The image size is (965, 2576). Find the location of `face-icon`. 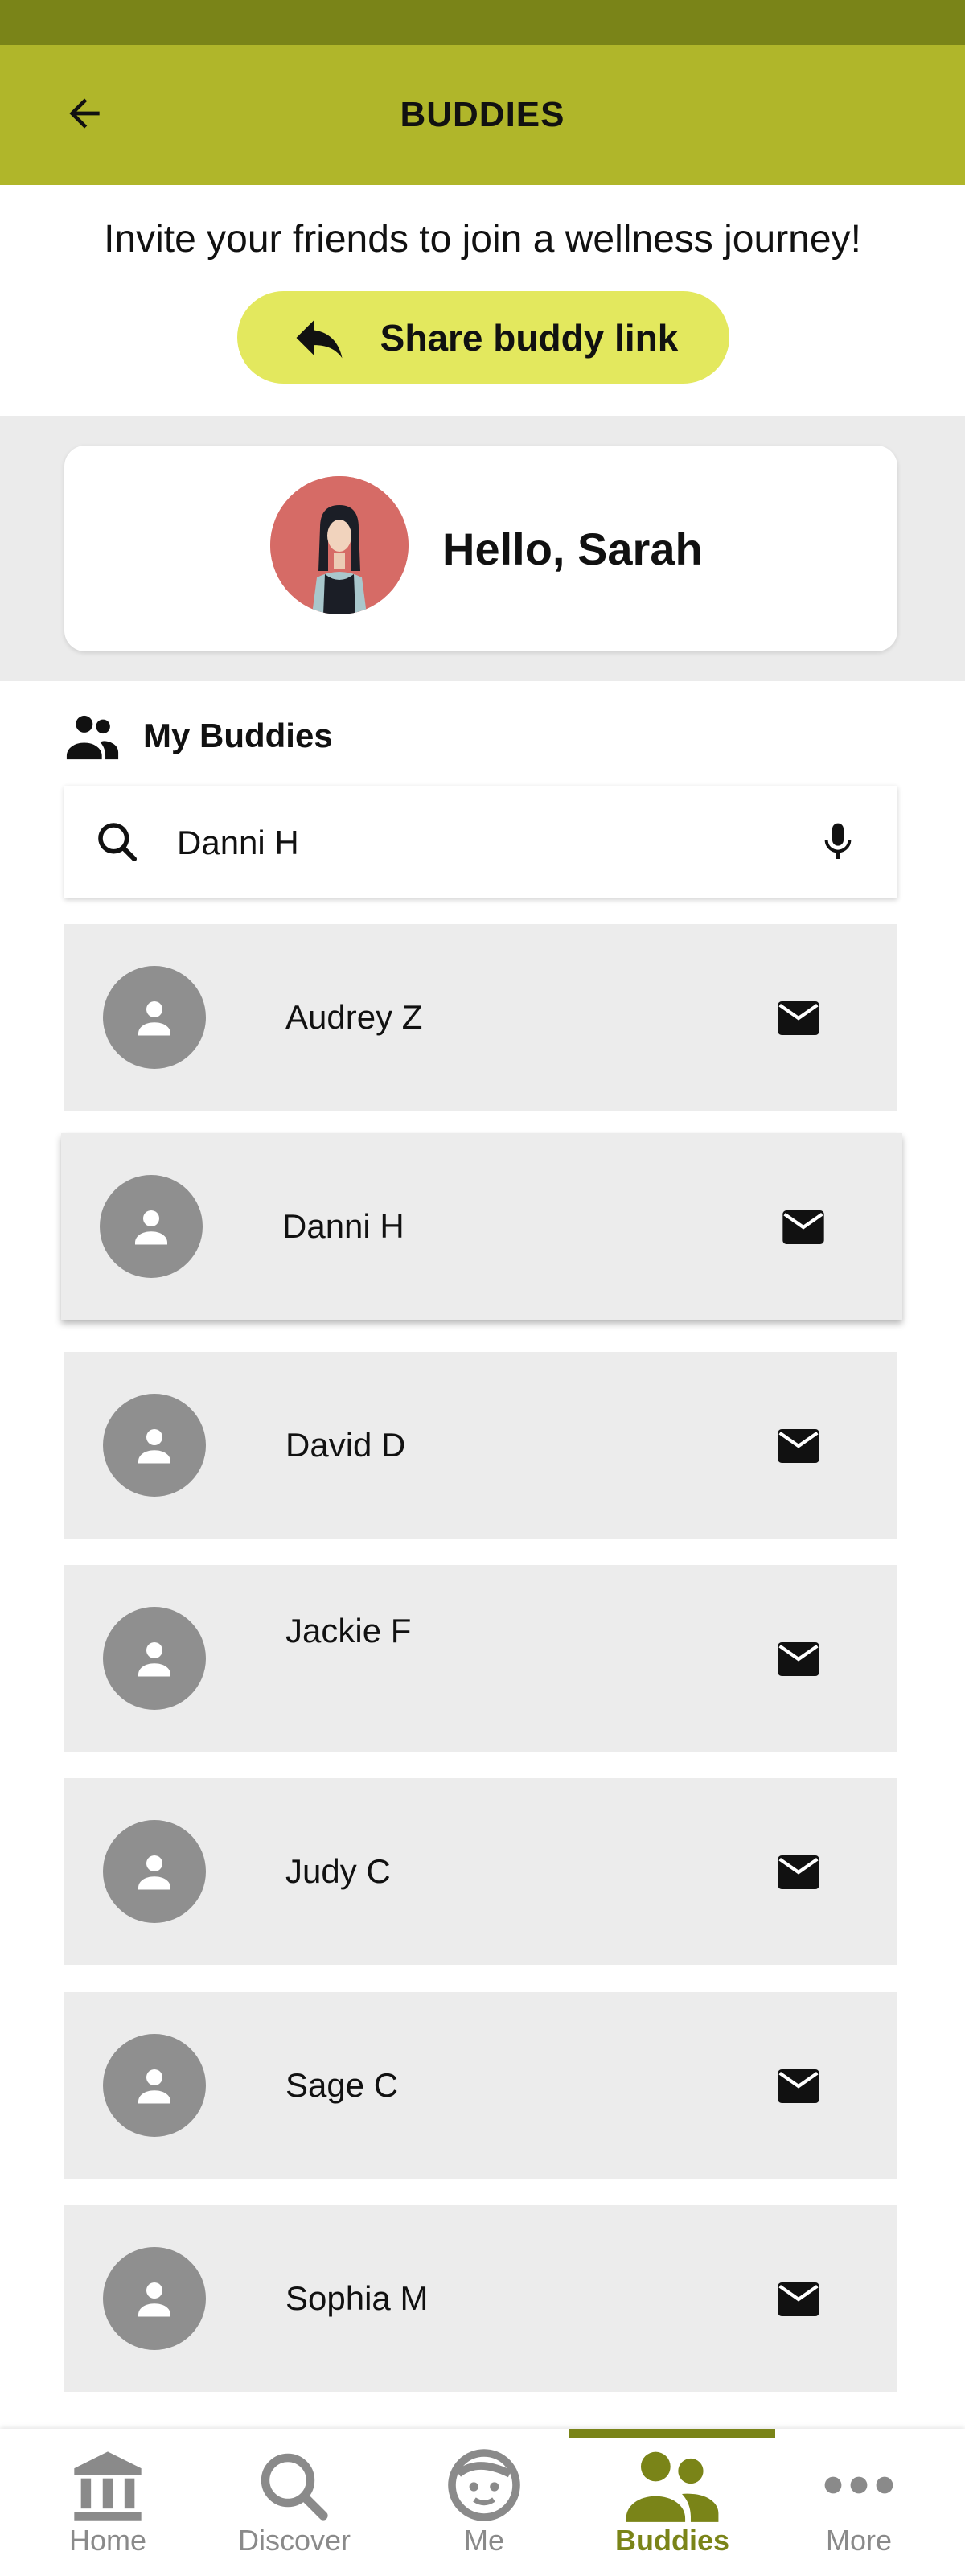

face-icon is located at coordinates (484, 2485).